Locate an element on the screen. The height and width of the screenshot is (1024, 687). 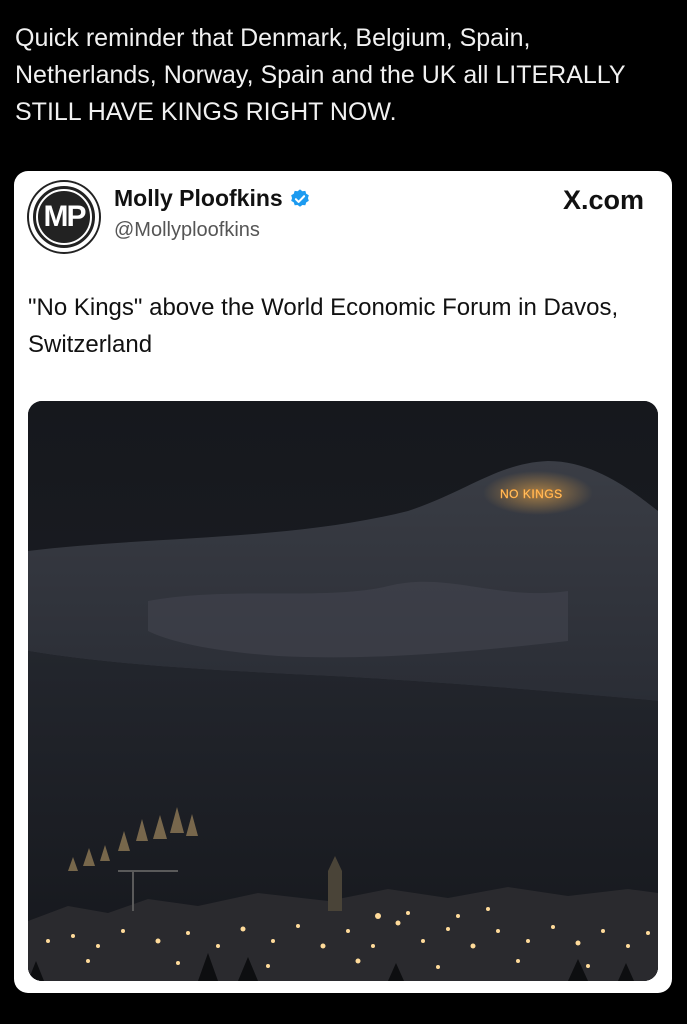
verified-badge-icon is located at coordinates (299, 197).